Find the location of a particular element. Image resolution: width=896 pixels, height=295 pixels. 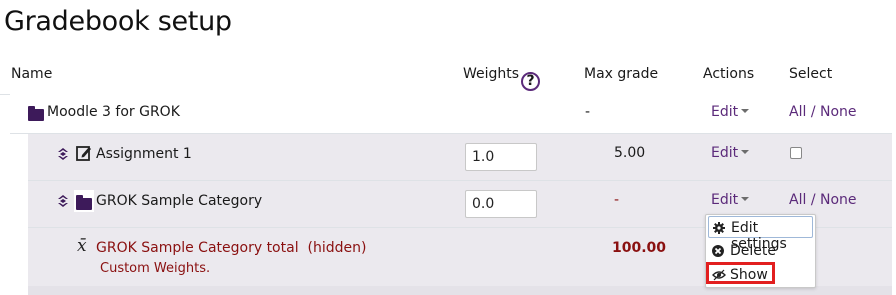

weights-note: Custom Weights. is located at coordinates (155, 268).